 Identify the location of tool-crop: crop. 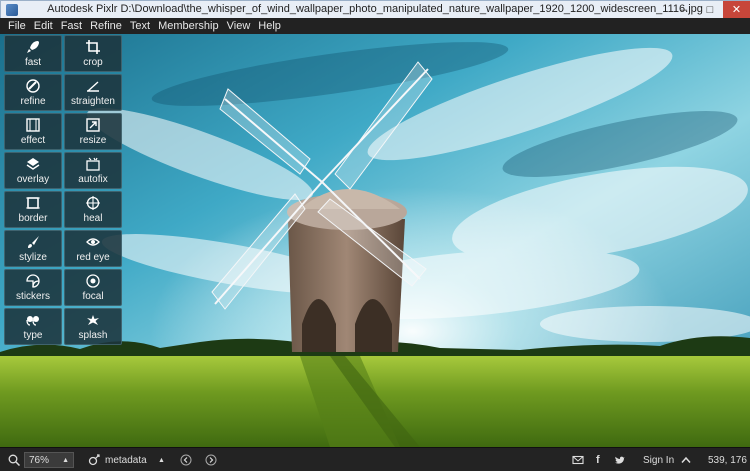
(93, 53).